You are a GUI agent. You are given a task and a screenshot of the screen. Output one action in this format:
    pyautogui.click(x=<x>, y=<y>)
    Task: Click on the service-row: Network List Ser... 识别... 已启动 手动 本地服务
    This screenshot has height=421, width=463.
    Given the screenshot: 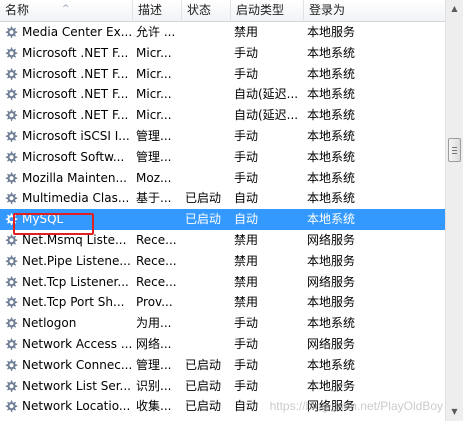 What is the action you would take?
    pyautogui.click(x=222, y=386)
    